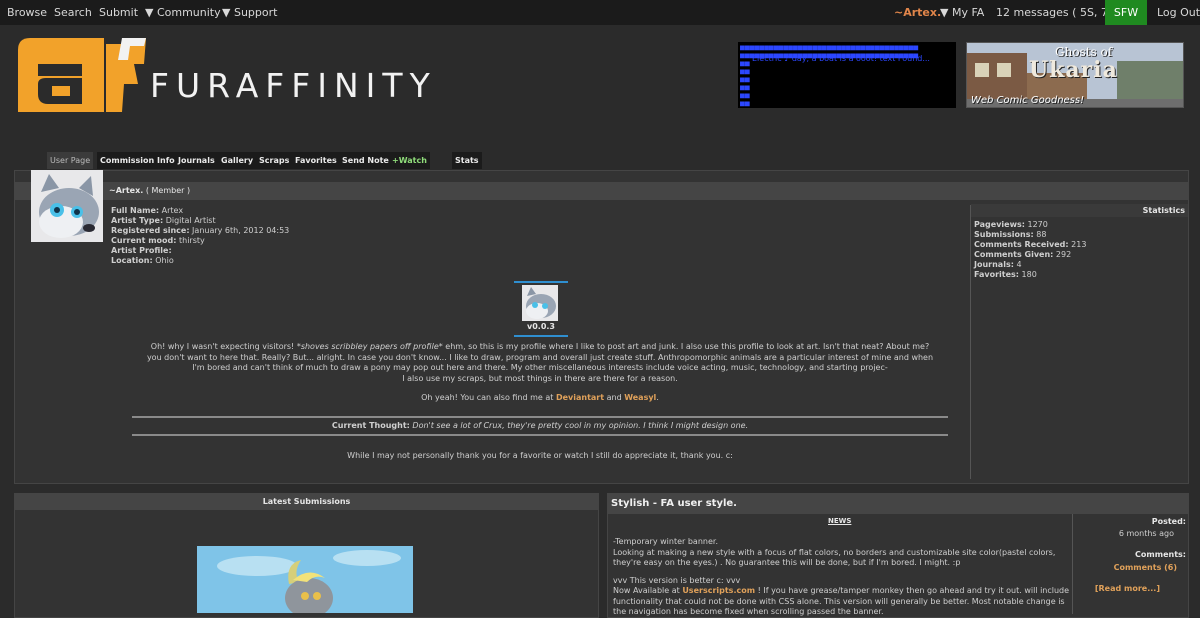 The height and width of the screenshot is (618, 1200). Describe the element at coordinates (1030, 244) in the screenshot. I see `stat-row: Comments Received: 213` at that location.